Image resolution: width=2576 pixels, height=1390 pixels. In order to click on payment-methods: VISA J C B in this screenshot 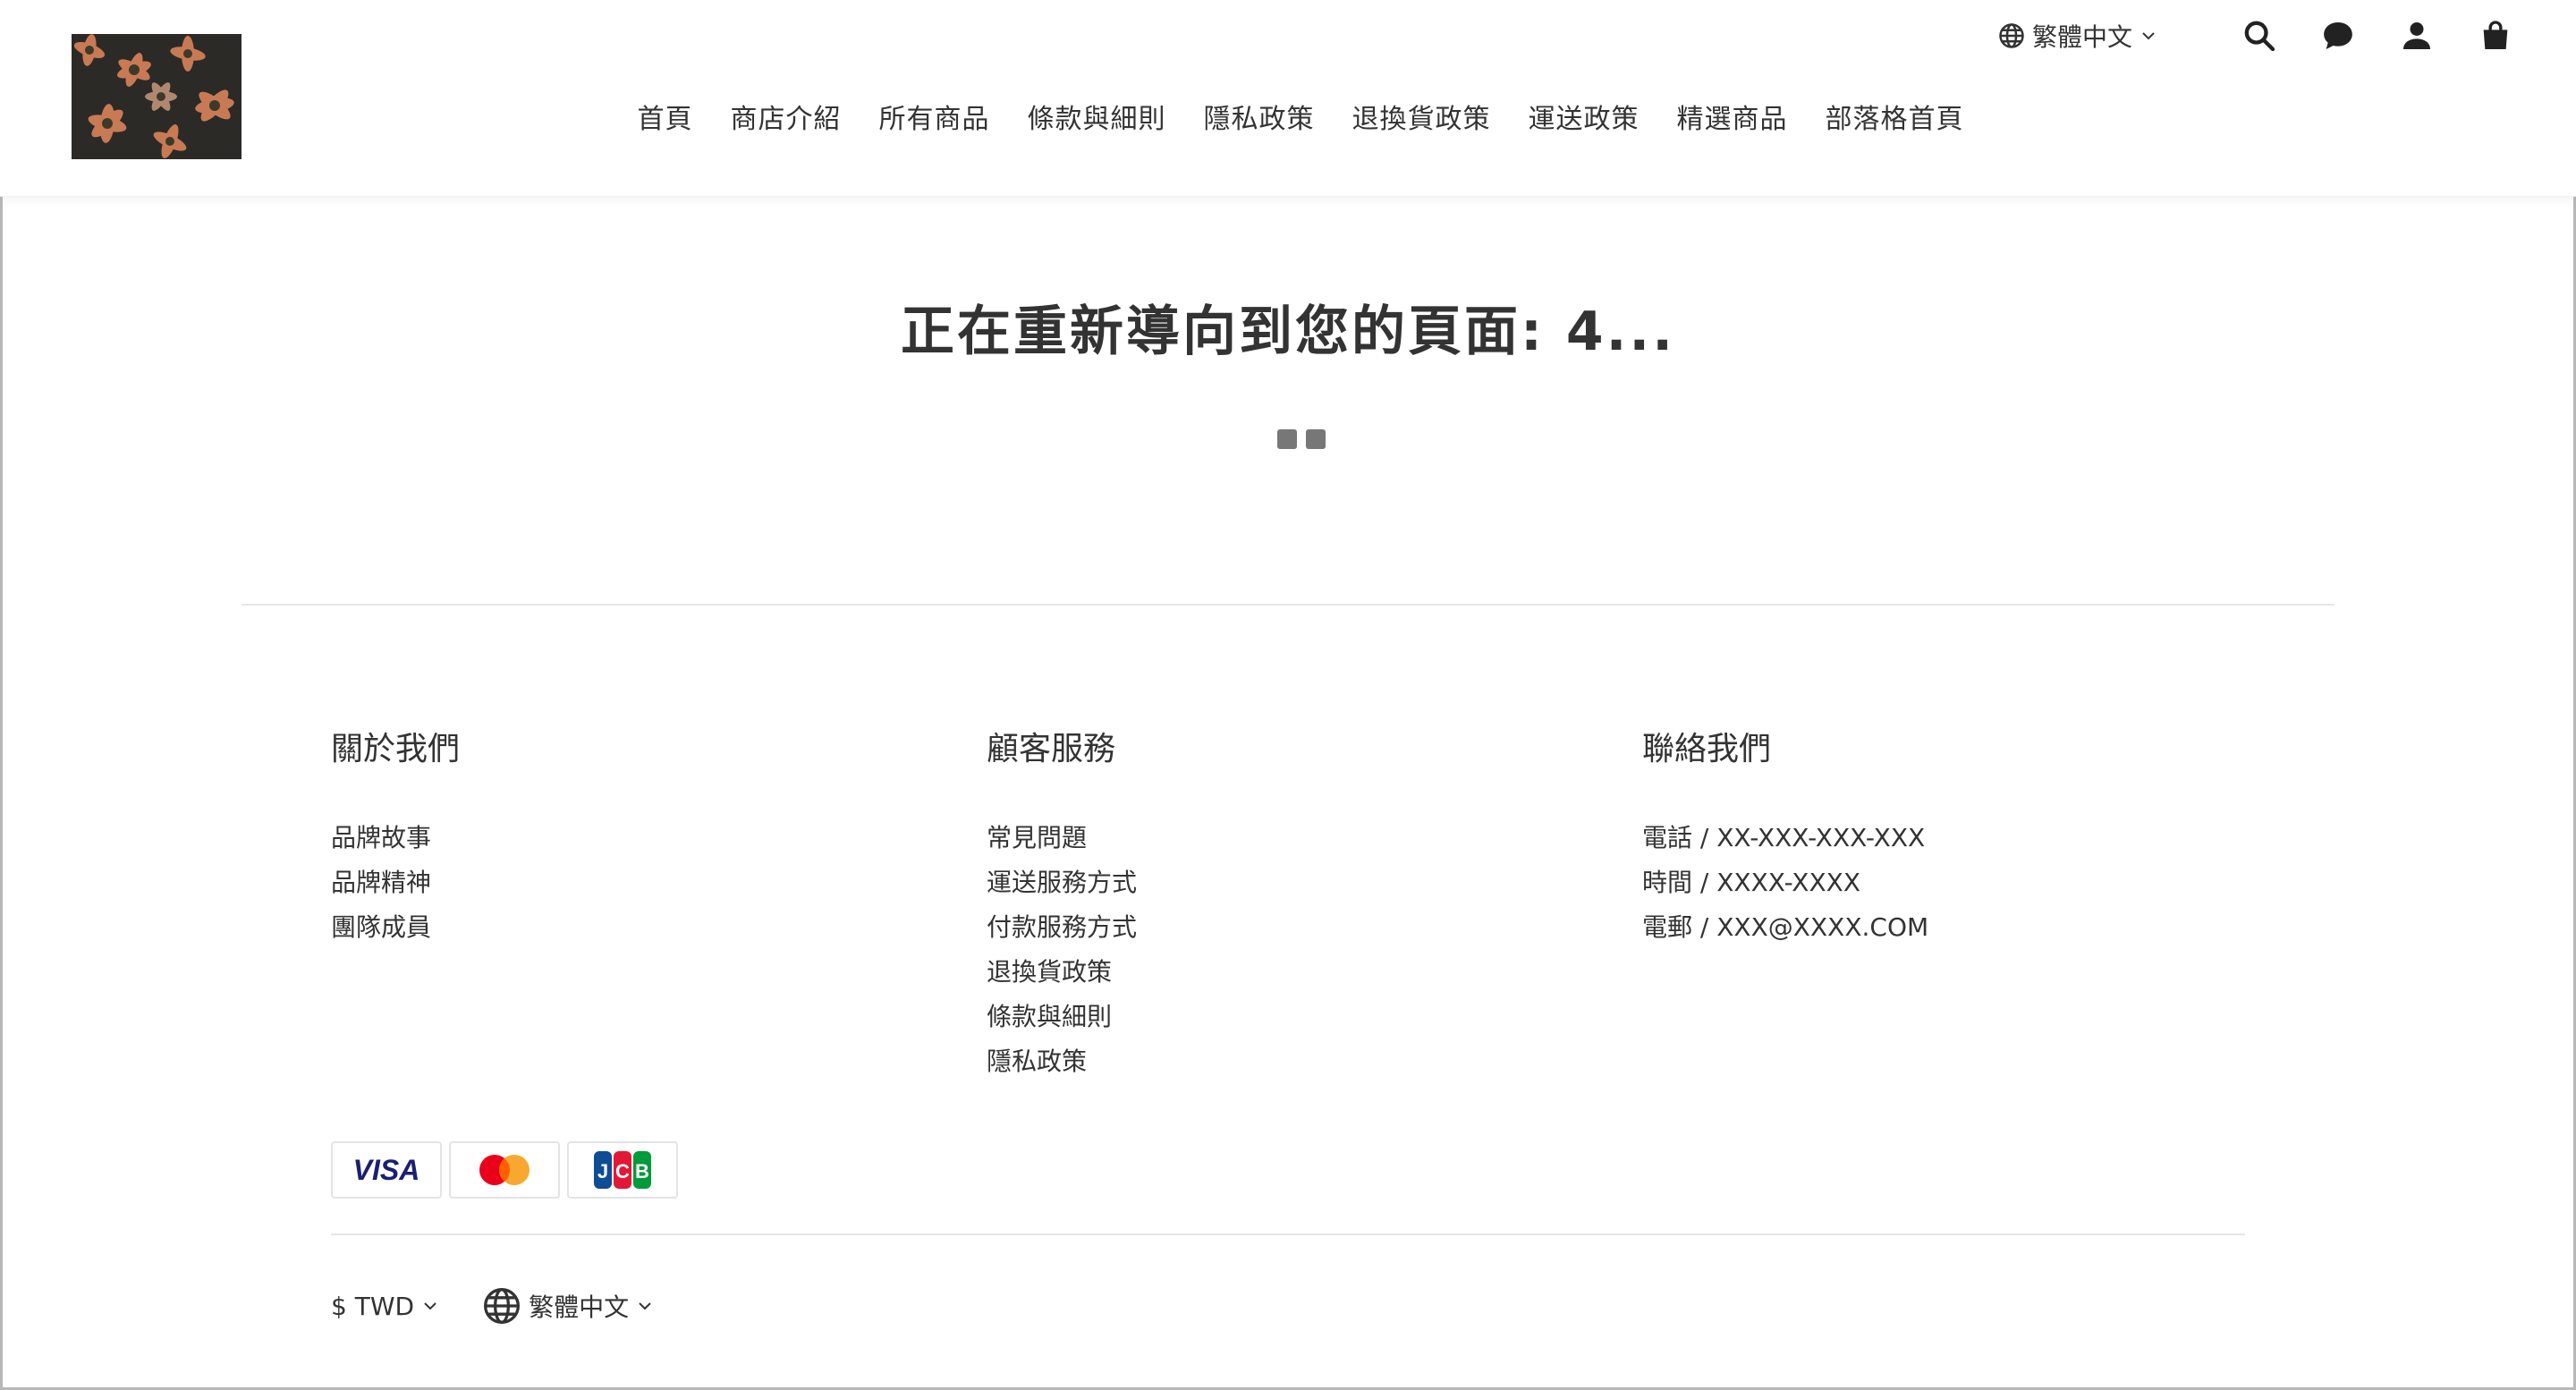, I will do `click(504, 1170)`.